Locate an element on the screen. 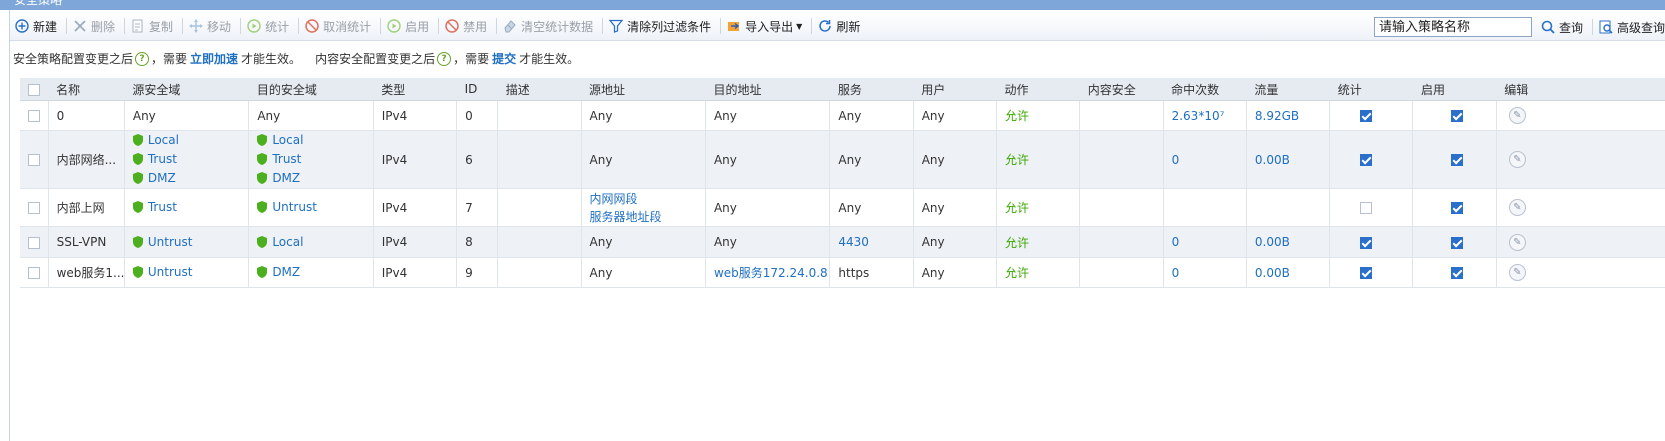  column-header: 用户 is located at coordinates (955, 89).